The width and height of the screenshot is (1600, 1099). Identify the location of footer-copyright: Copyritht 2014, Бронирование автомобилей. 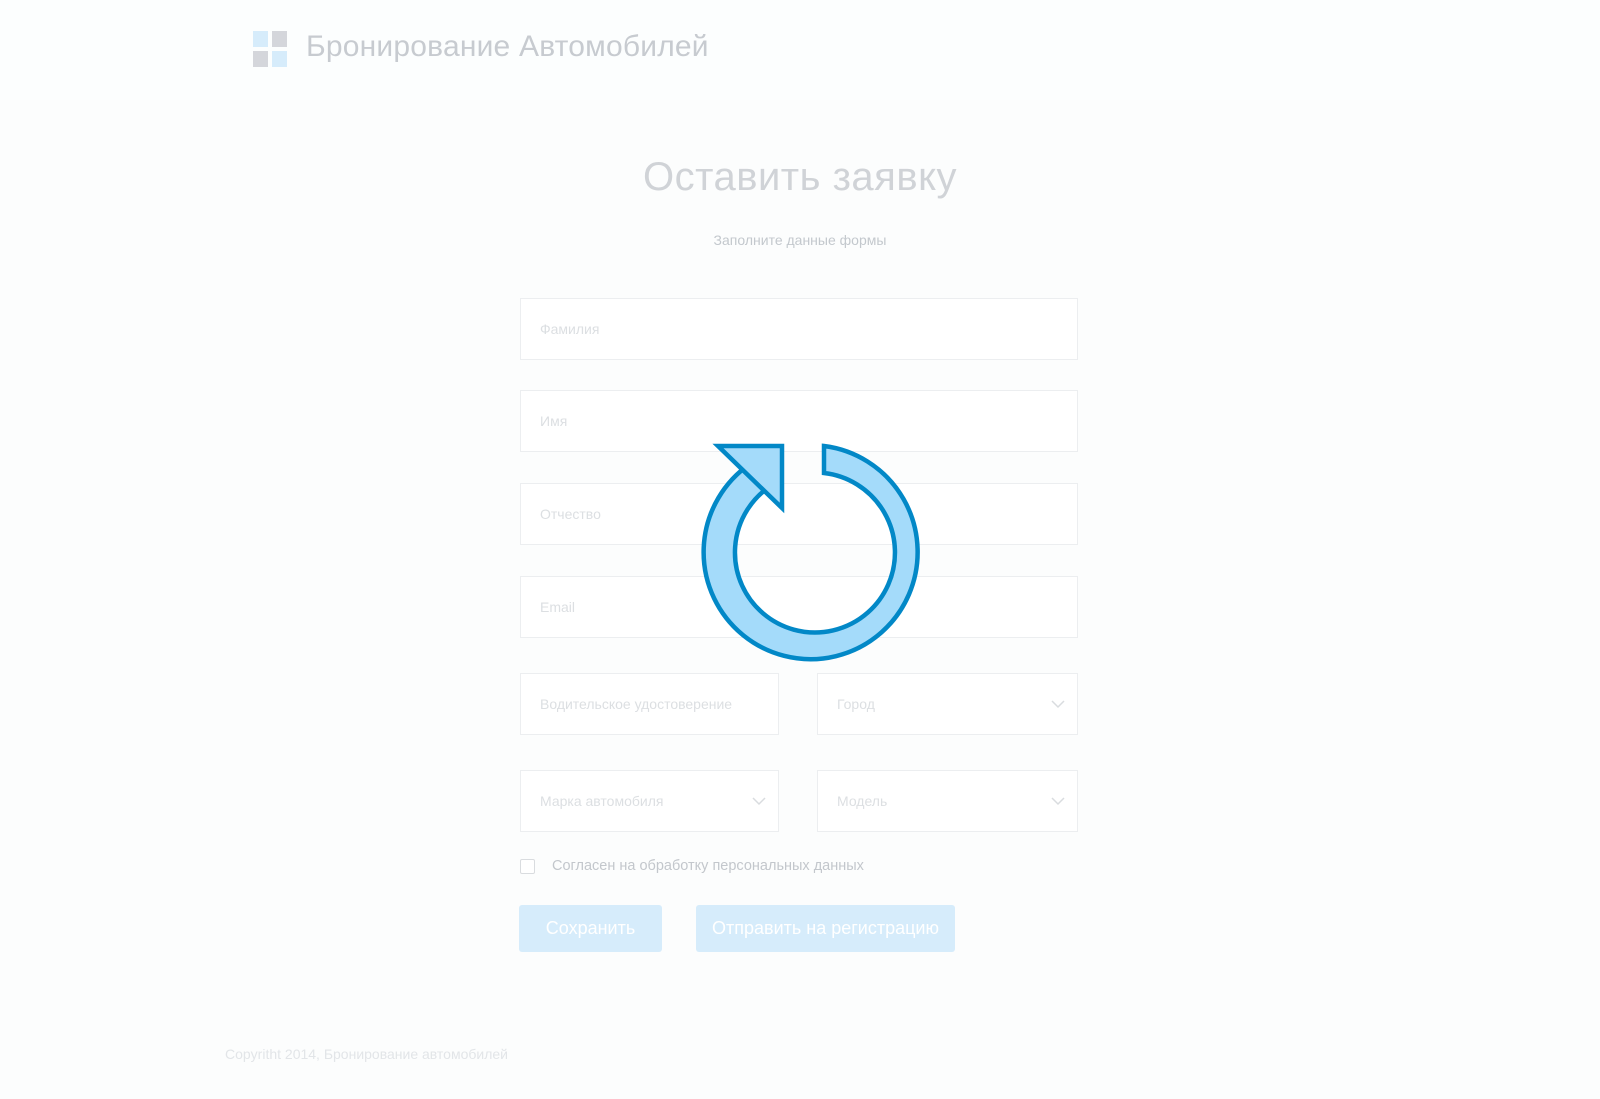
(366, 1054).